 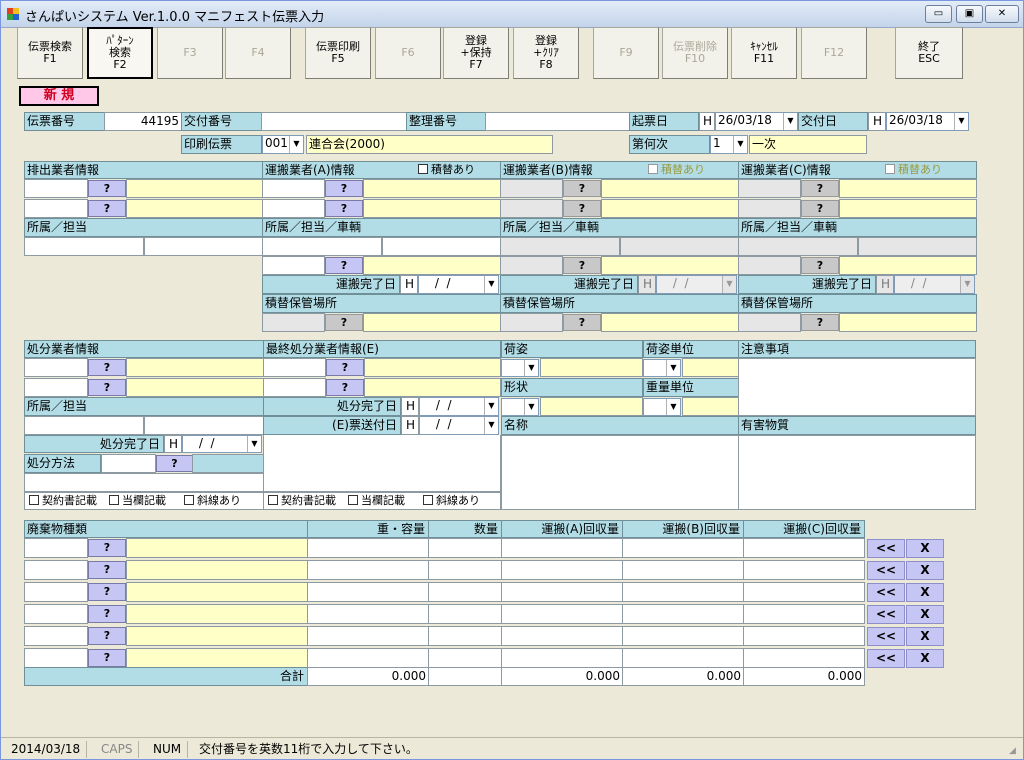 What do you see at coordinates (834, 53) in the screenshot?
I see `fkey-f12-button: F12` at bounding box center [834, 53].